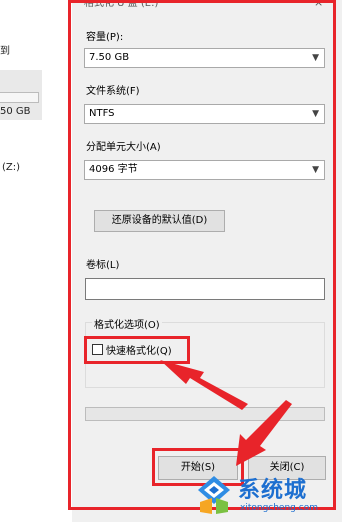  I want to click on arrow-to-quick-format, so click(204, 385).